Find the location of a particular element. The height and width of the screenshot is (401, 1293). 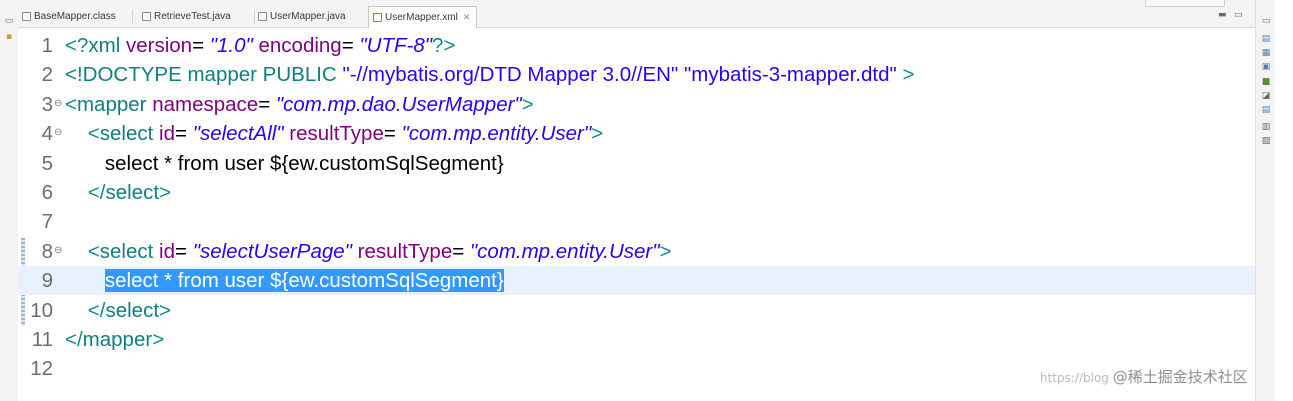

left-view-toolbar: ▭ ▪ is located at coordinates (9, 200).